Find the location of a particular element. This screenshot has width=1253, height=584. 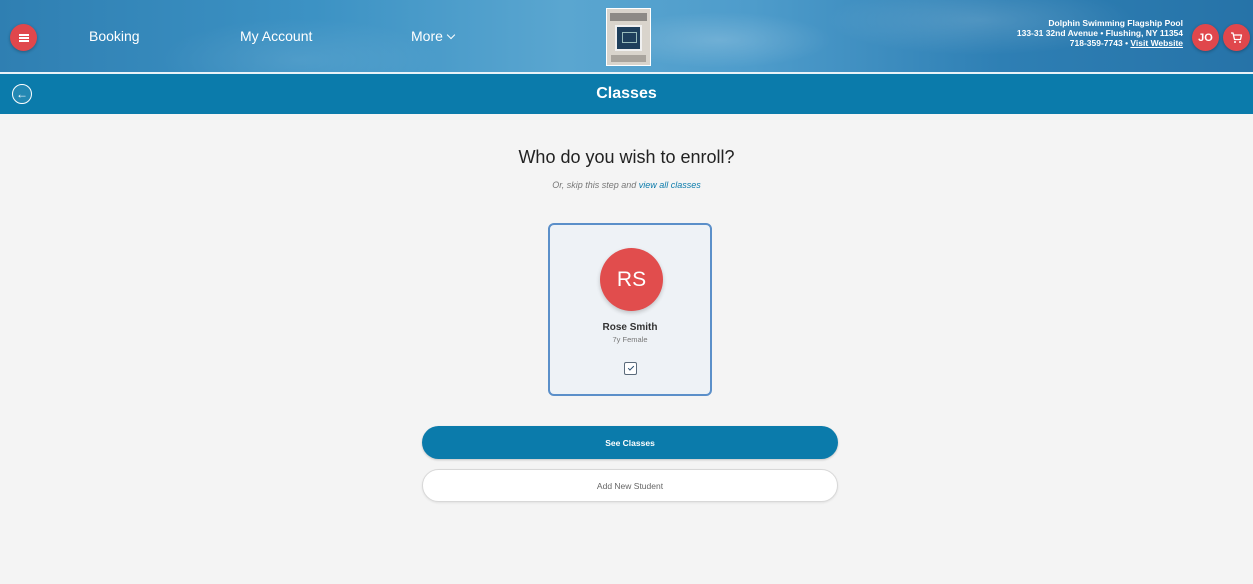

pool-name: Dolphin Swimming Flagship Pool is located at coordinates (1115, 23).